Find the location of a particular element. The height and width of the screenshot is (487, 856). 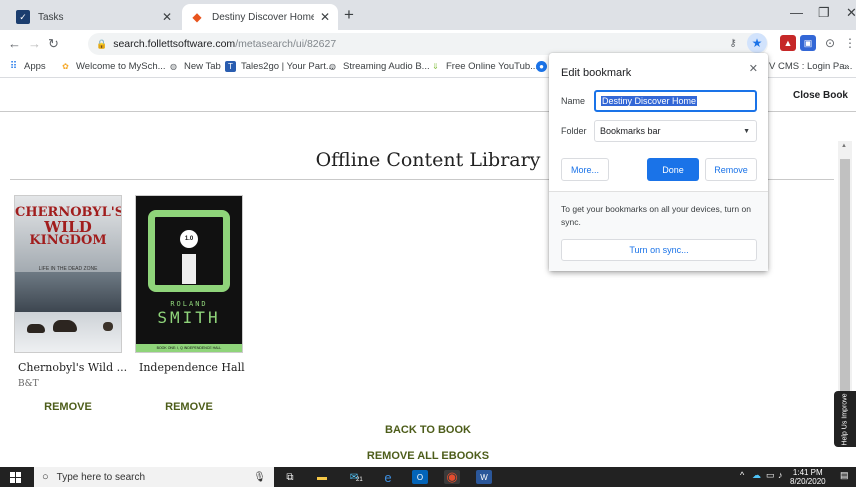

bookmarks-overflow-icon: » is located at coordinates (846, 66).